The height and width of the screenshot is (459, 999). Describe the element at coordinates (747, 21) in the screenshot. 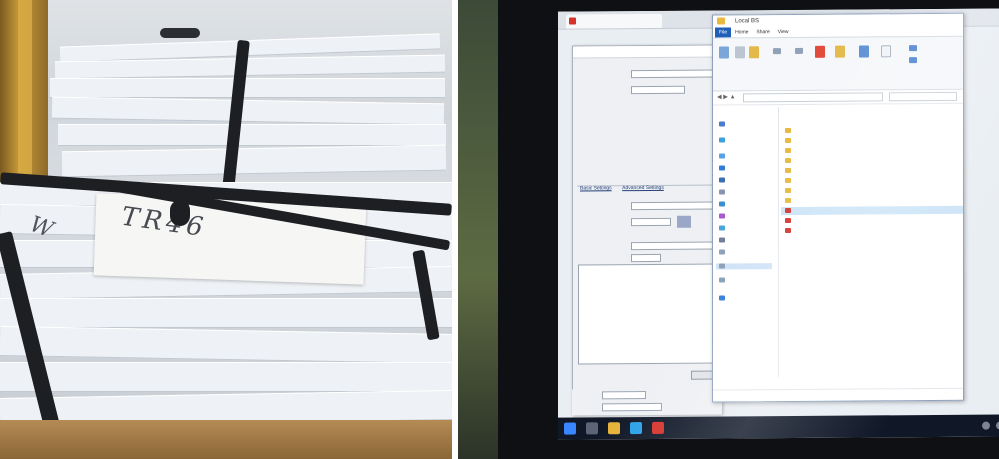

I see `explorer-title: Local BS` at that location.